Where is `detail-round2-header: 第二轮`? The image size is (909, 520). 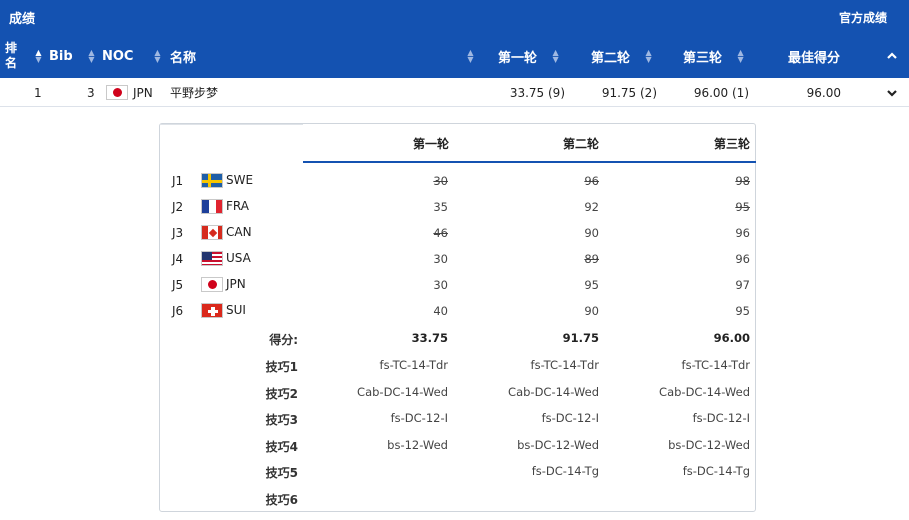 detail-round2-header: 第二轮 is located at coordinates (580, 144).